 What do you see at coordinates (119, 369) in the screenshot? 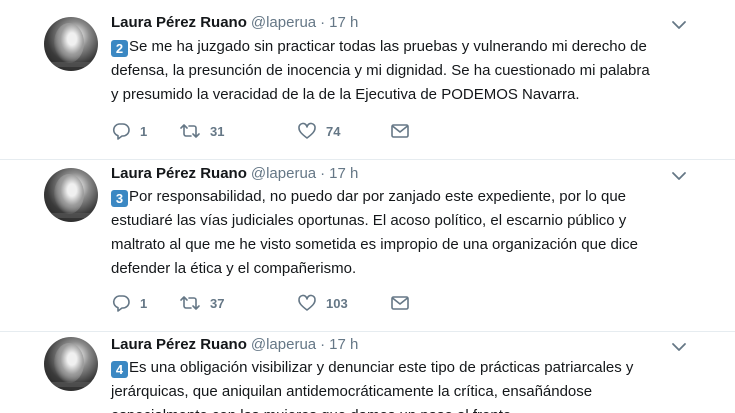
I see `keycap-number-emoji: 4` at bounding box center [119, 369].